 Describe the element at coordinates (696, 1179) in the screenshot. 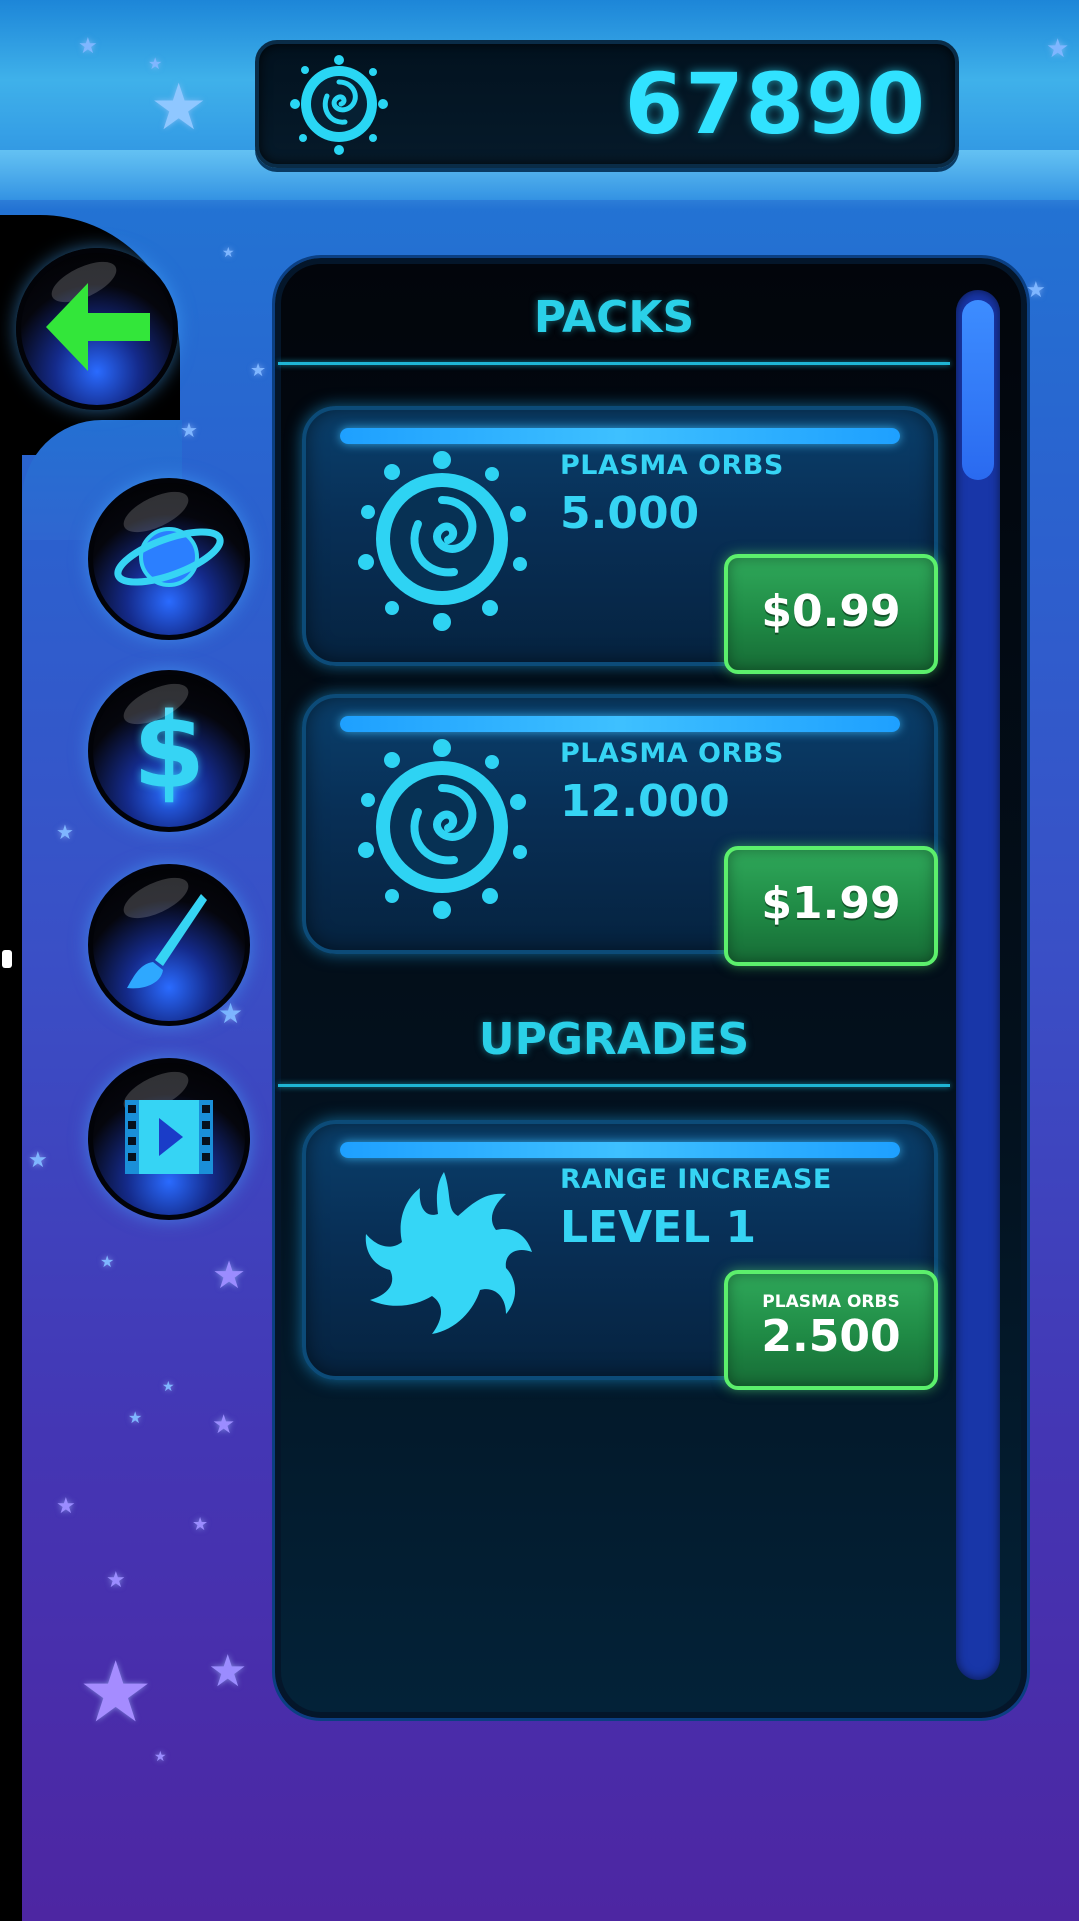

I see `upgrade-label: RANGE INCREASE` at that location.